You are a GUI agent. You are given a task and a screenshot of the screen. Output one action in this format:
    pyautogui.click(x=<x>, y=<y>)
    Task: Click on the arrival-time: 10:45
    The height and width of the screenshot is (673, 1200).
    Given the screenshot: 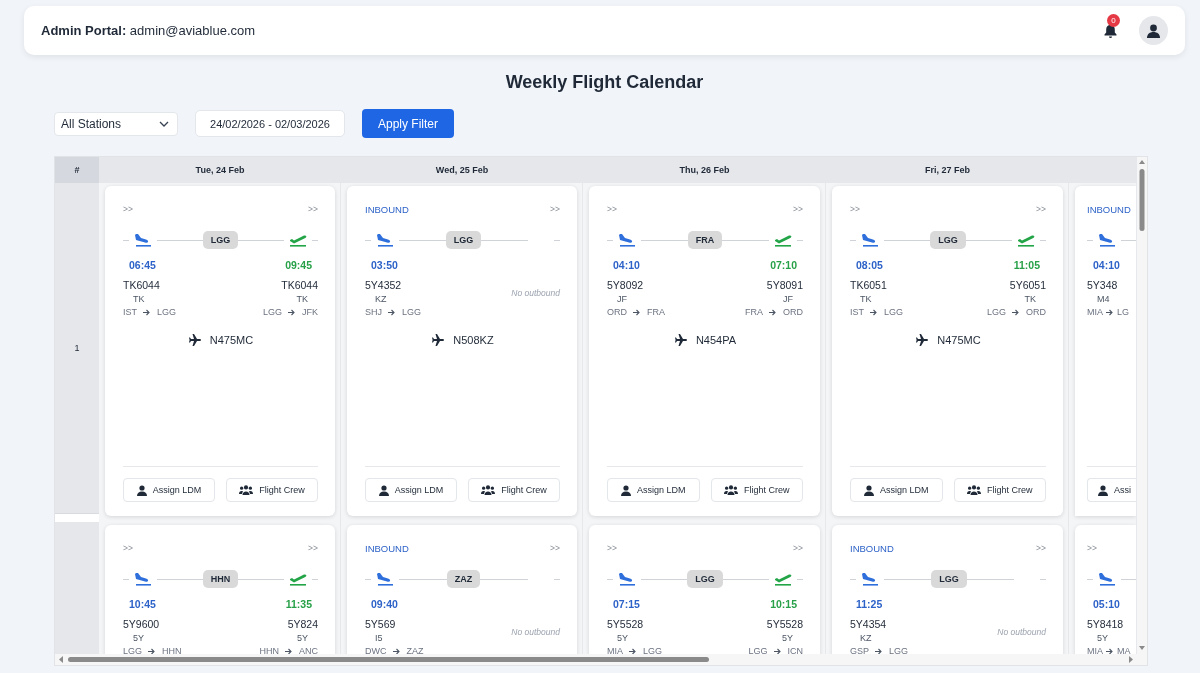 What is the action you would take?
    pyautogui.click(x=142, y=604)
    